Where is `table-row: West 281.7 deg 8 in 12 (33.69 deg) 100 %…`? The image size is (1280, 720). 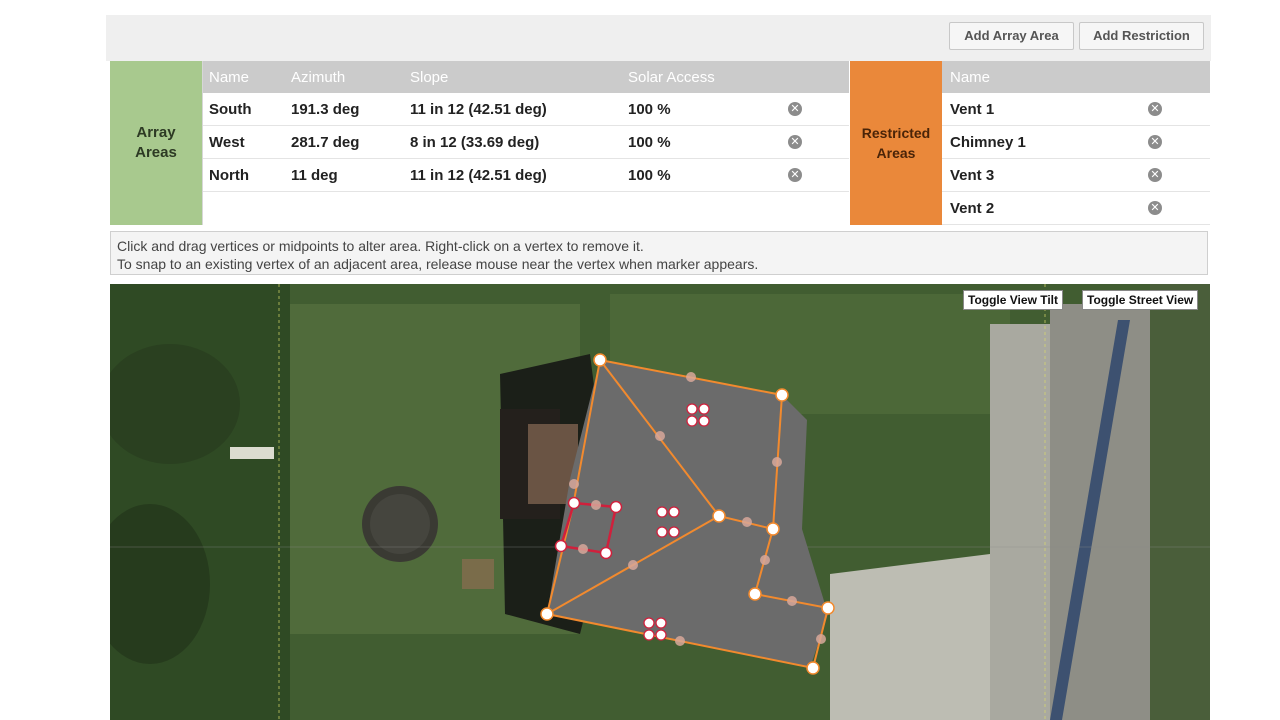 table-row: West 281.7 deg 8 in 12 (33.69 deg) 100 %… is located at coordinates (526, 142).